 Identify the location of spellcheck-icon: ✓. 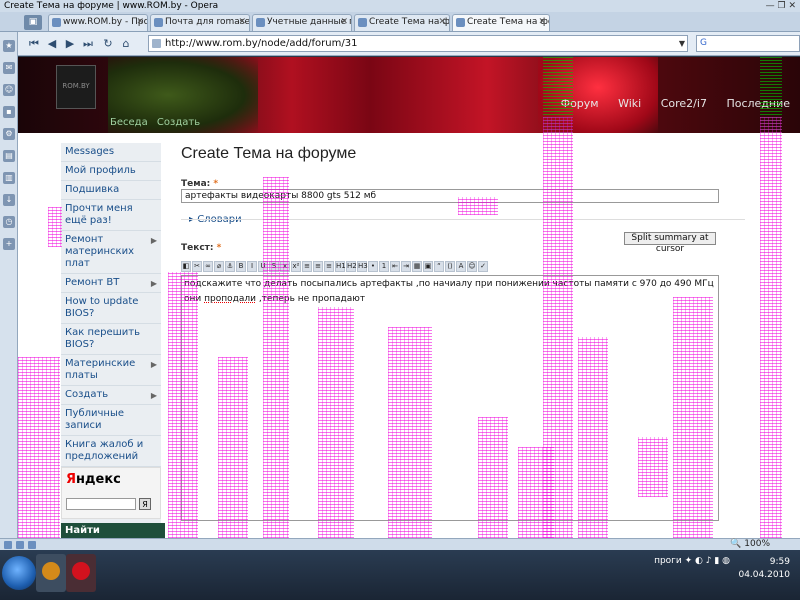
(483, 266).